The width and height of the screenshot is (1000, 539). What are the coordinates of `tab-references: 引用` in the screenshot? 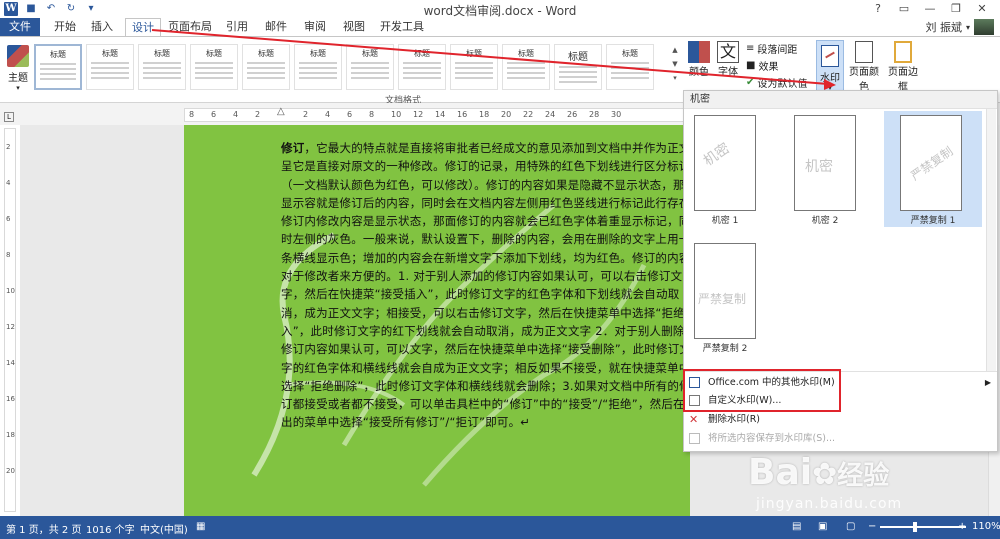 It's located at (237, 27).